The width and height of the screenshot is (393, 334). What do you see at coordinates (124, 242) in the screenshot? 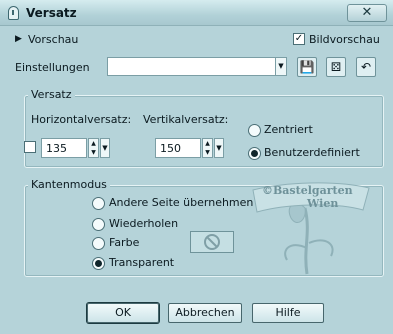
I see `edge-option-label: Farbe` at bounding box center [124, 242].